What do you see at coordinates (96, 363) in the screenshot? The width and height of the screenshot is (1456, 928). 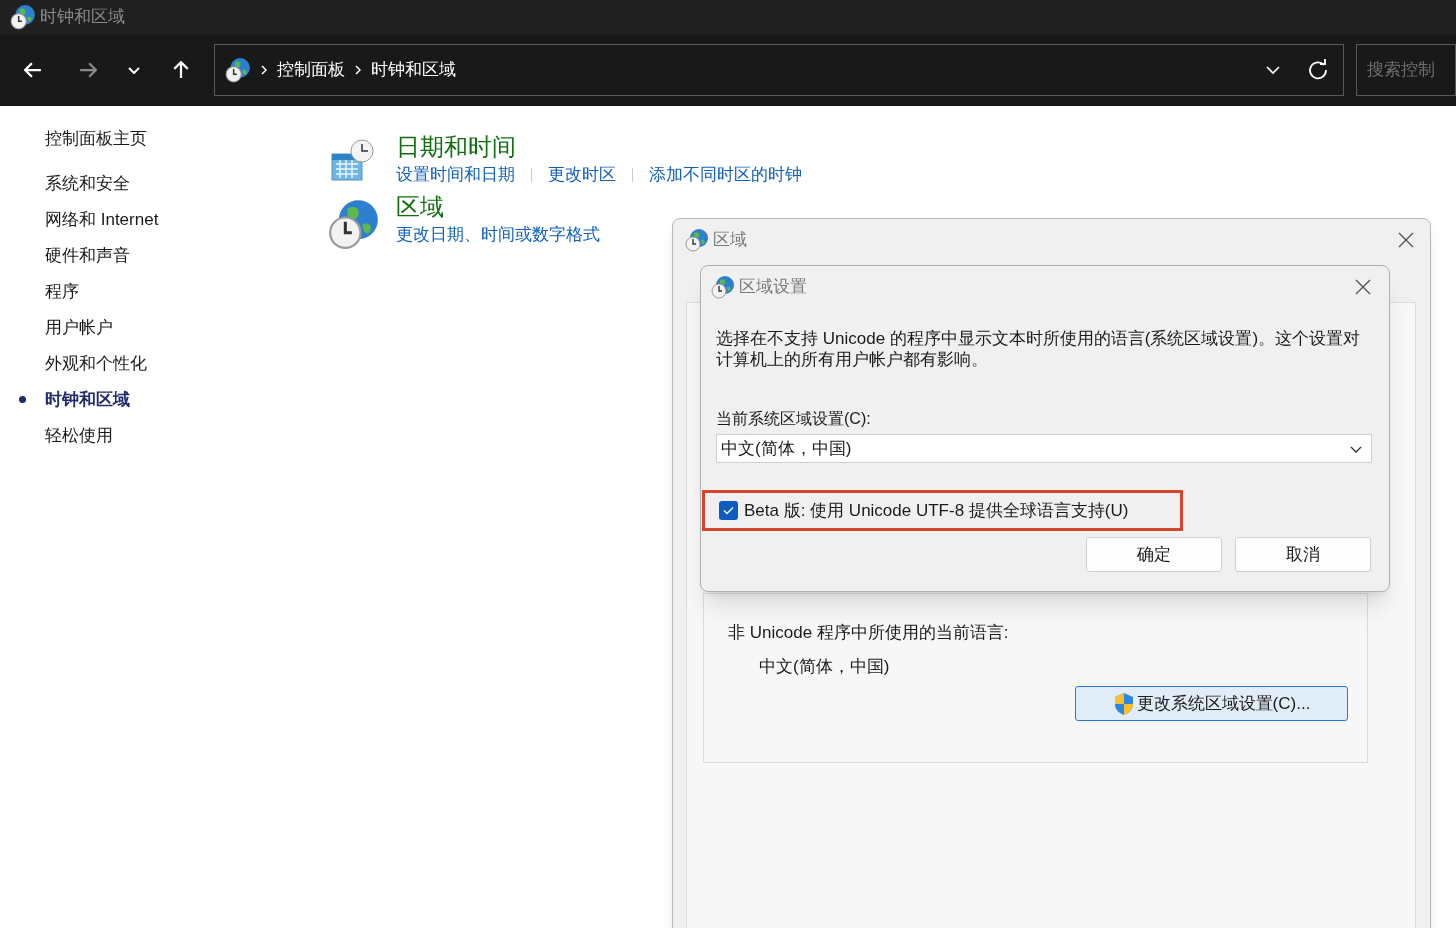 I see `sidebar-link: 外观和个性化` at bounding box center [96, 363].